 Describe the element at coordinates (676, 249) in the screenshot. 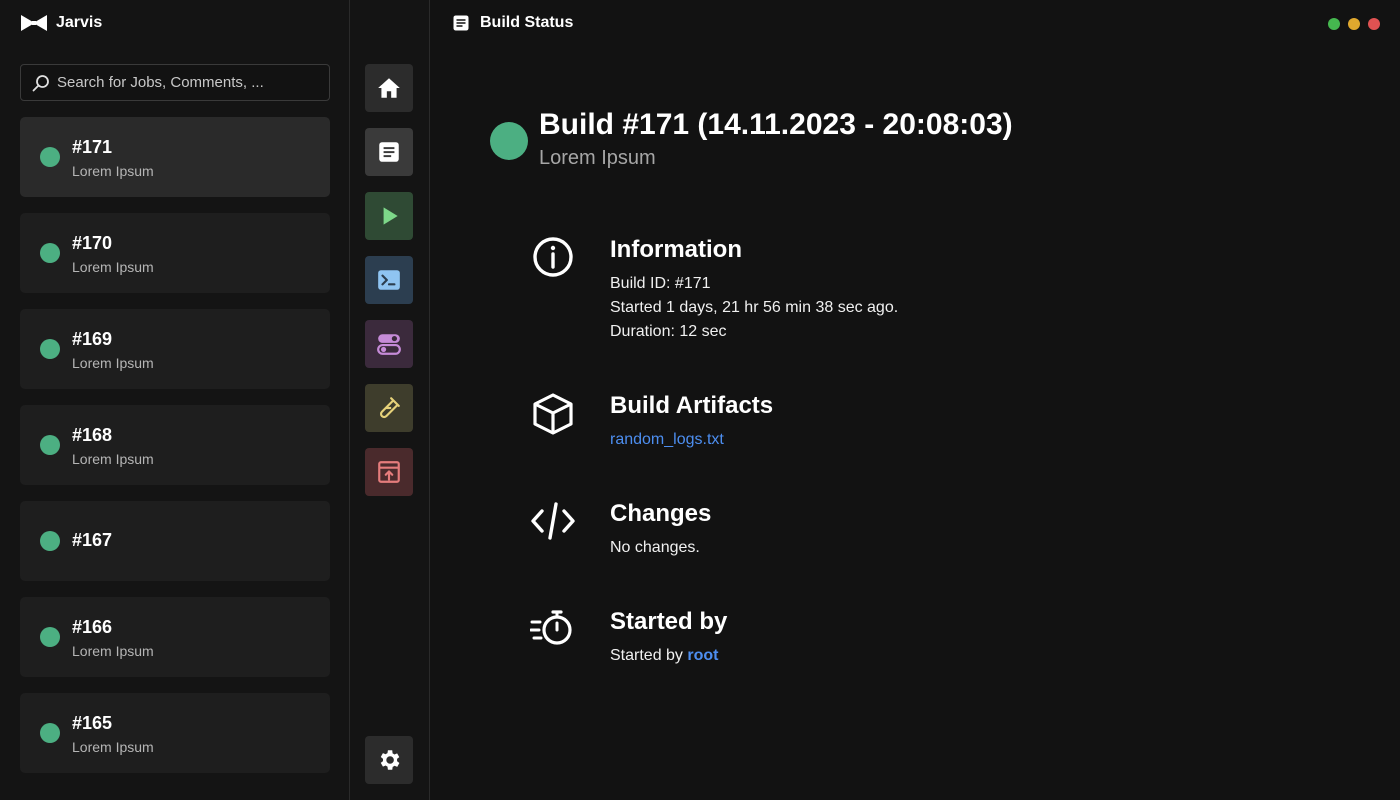

I see `information-title: Information` at that location.